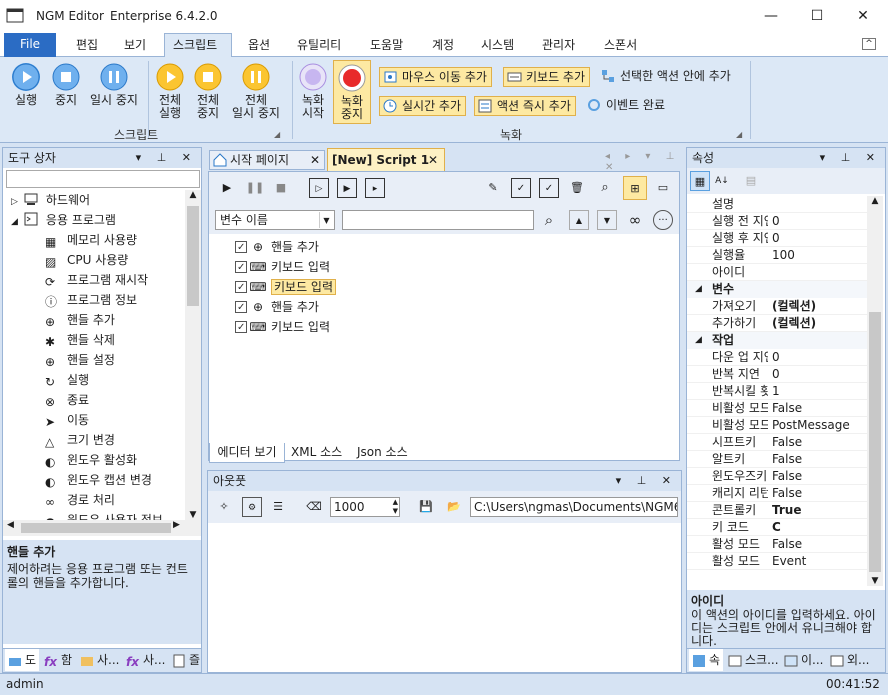 The width and height of the screenshot is (888, 695). What do you see at coordinates (863, 16) in the screenshot?
I see `close-button: ✕` at bounding box center [863, 16].